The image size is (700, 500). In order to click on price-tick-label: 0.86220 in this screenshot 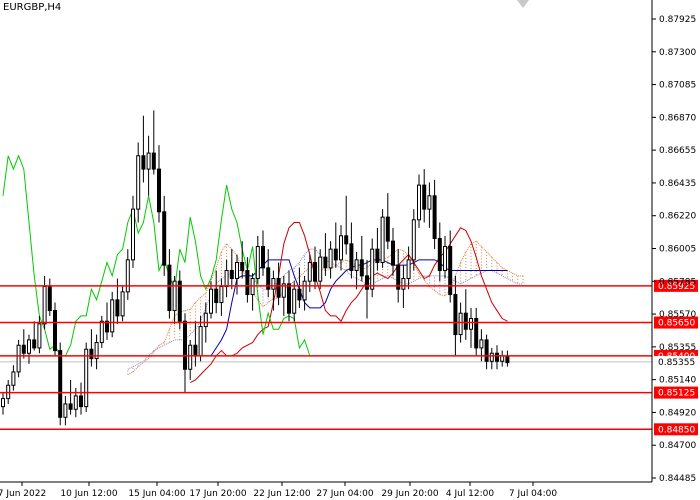, I will do `click(677, 217)`.